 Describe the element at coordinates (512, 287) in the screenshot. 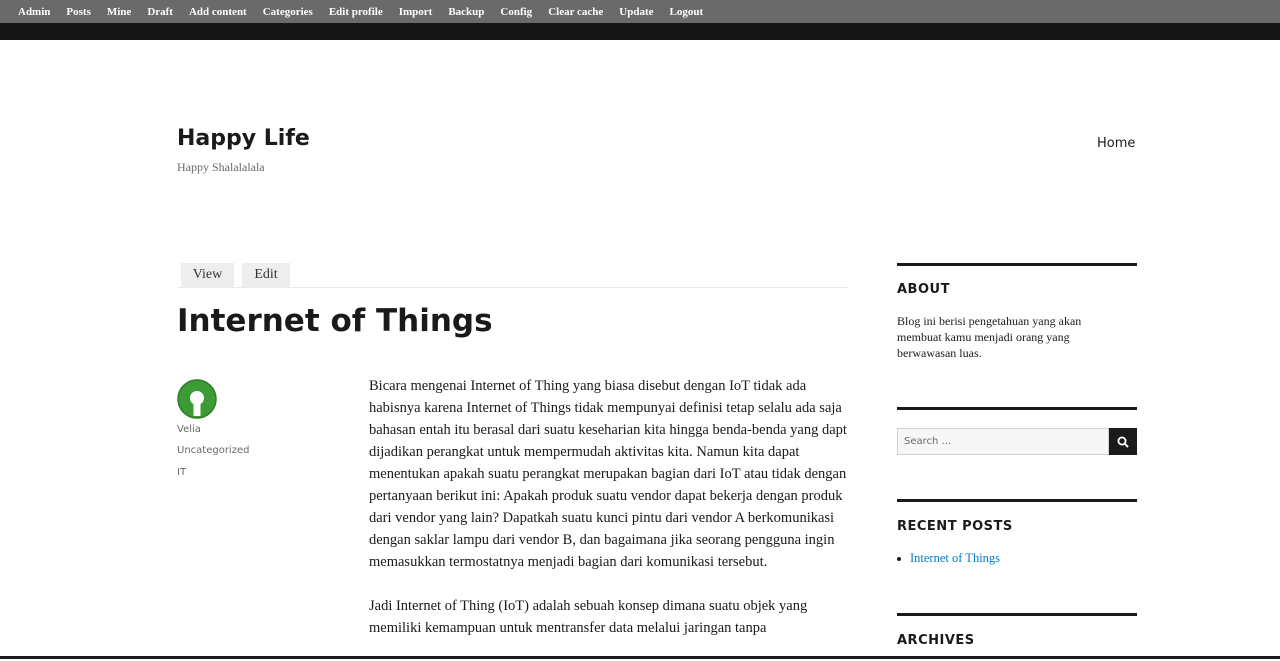

I see `tabs-divider` at that location.